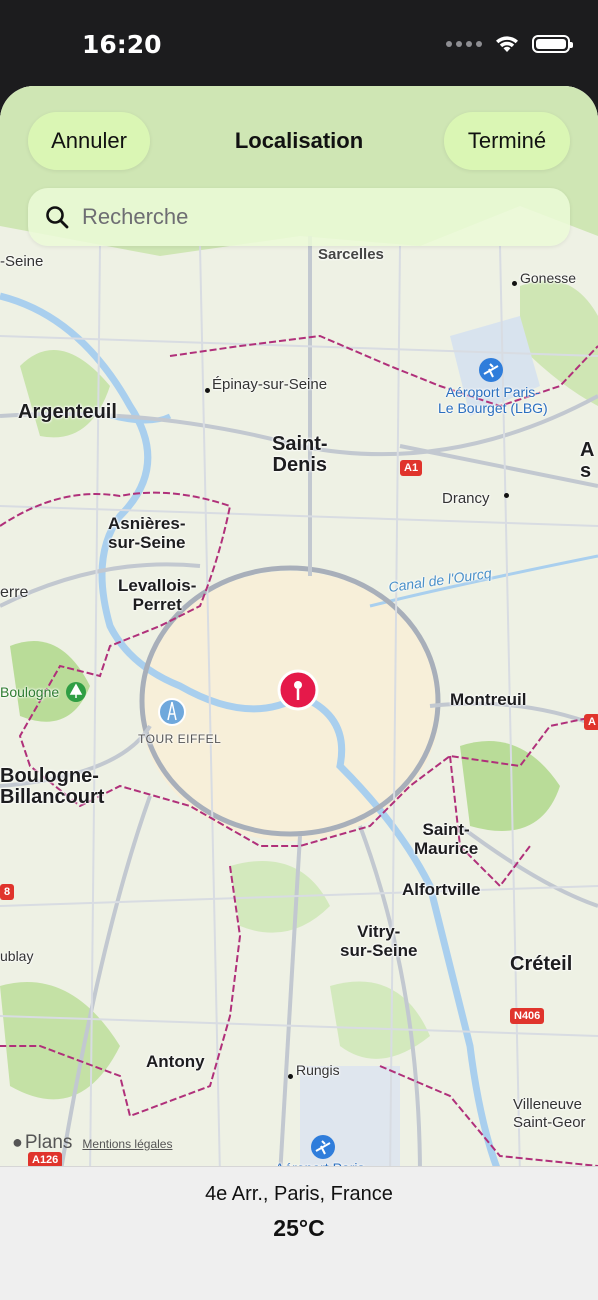 The image size is (598, 1300). What do you see at coordinates (122, 44) in the screenshot?
I see `status-time: 16:20` at bounding box center [122, 44].